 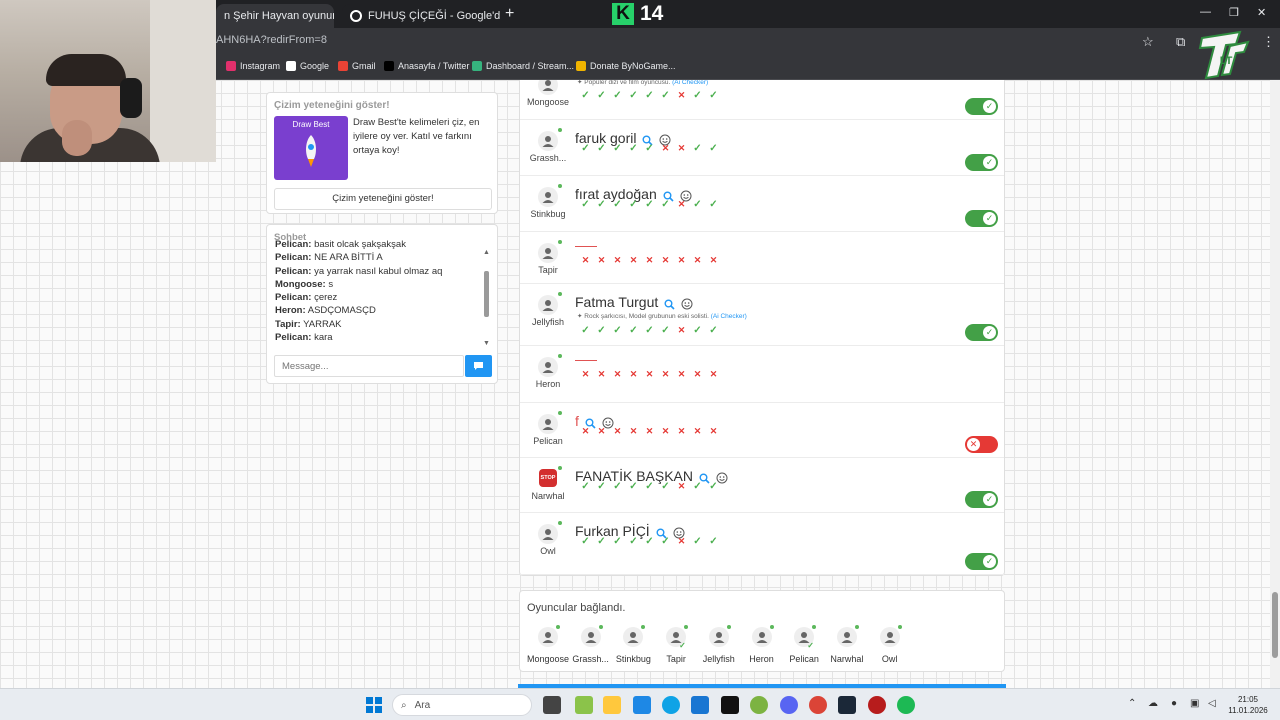 I want to click on online-status-dot, so click(x=560, y=242).